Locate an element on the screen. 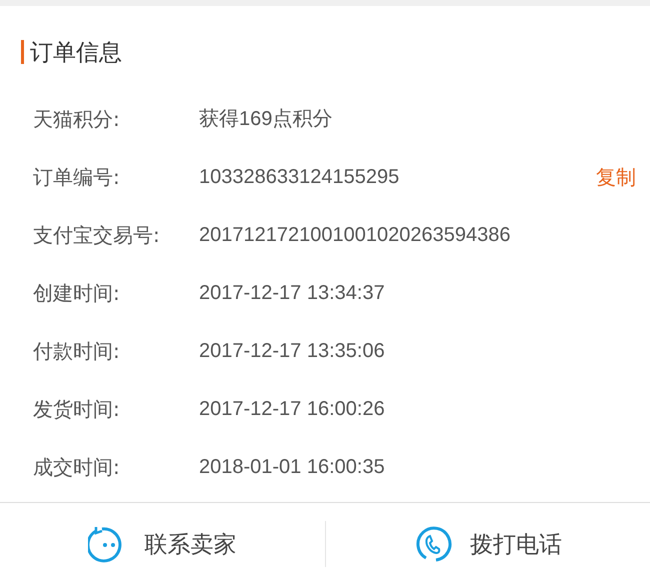 Image resolution: width=650 pixels, height=580 pixels. section-title: 订单信息 is located at coordinates (76, 53).